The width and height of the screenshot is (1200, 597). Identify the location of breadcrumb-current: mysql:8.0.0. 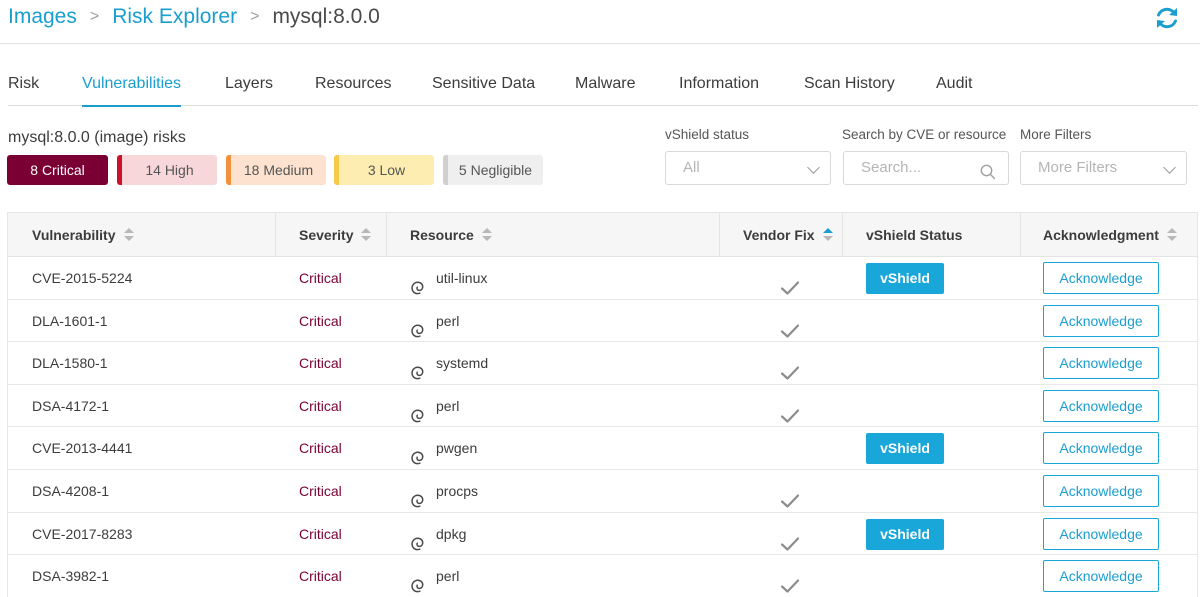
(326, 16).